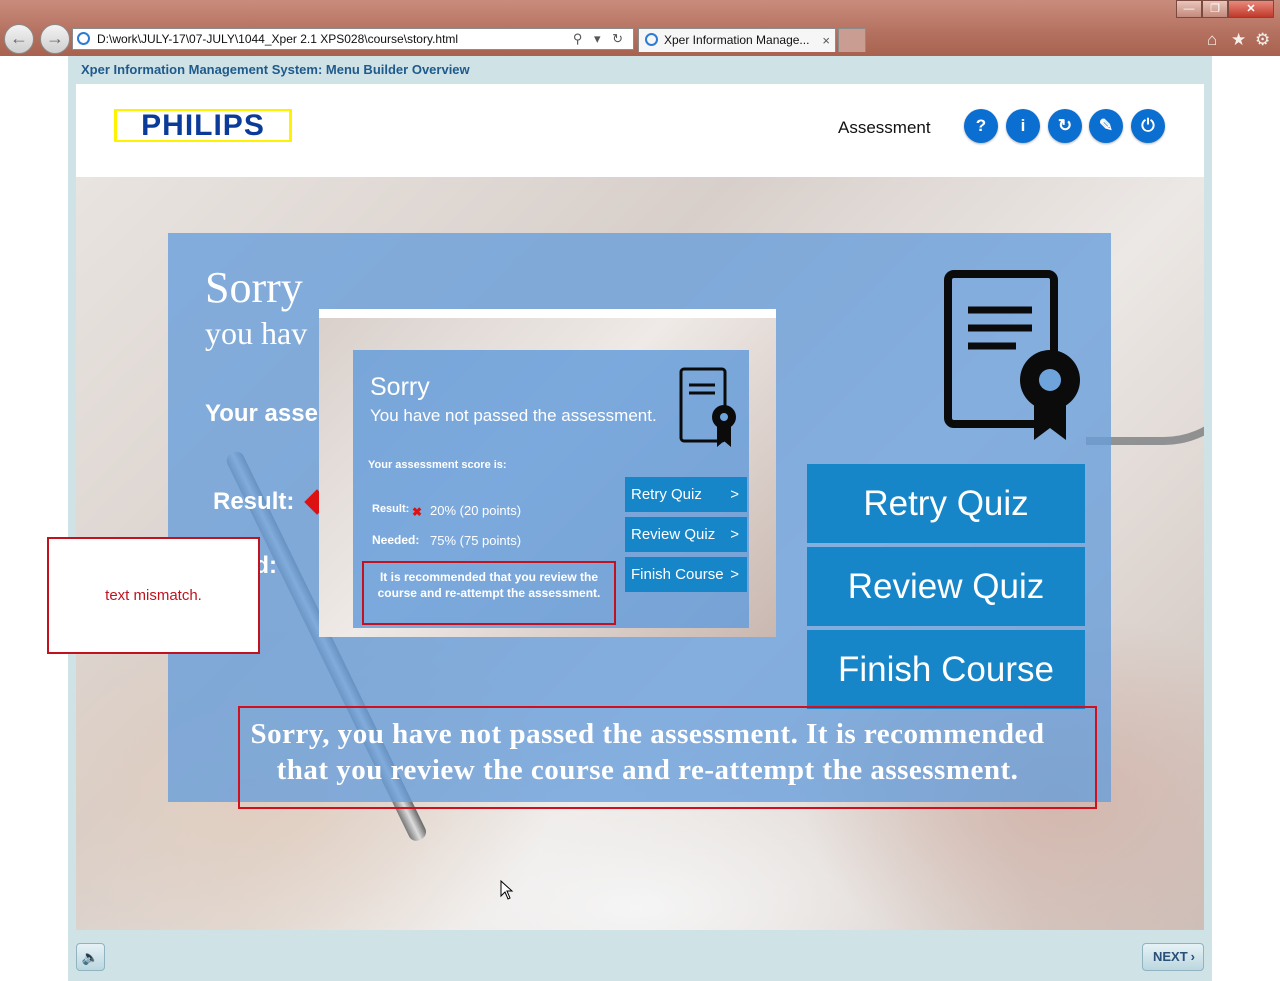 The width and height of the screenshot is (1280, 981). Describe the element at coordinates (946, 503) in the screenshot. I see `retry-quiz-button: Retry Quiz` at that location.